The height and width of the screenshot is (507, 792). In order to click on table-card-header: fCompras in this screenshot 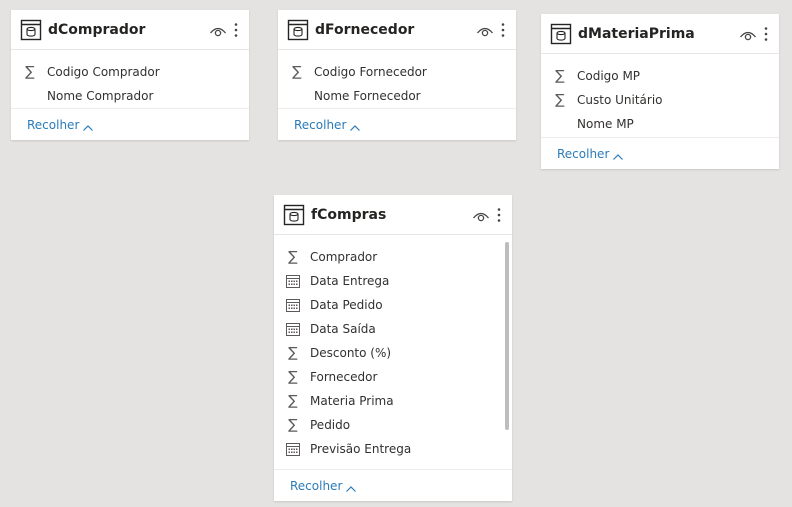, I will do `click(393, 215)`.